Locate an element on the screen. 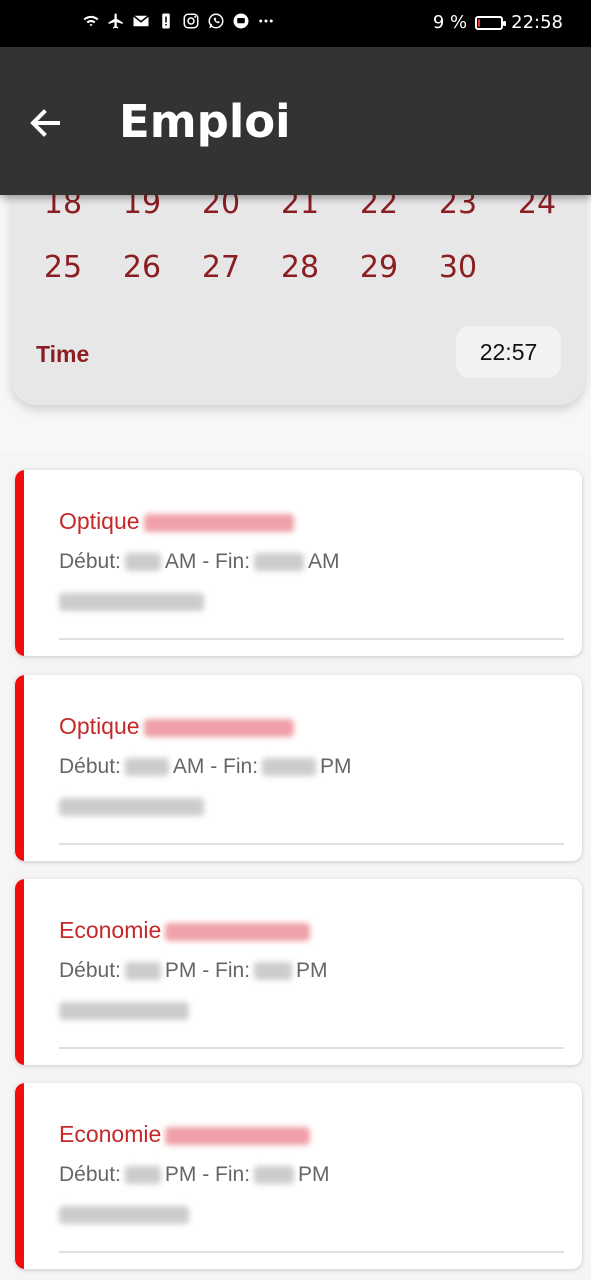 The width and height of the screenshot is (591, 1280). alert-icon is located at coordinates (166, 21).